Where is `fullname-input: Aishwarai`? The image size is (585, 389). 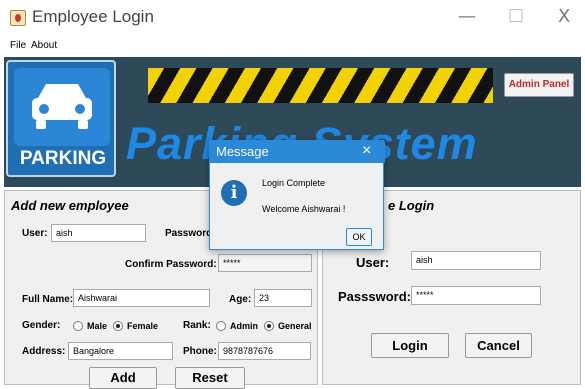
fullname-input: Aishwarai is located at coordinates (141, 298).